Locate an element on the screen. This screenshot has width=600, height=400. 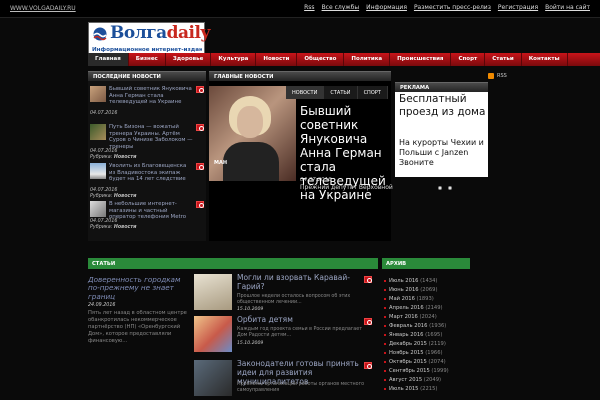
top-link-rss: Rss is located at coordinates (309, 7).